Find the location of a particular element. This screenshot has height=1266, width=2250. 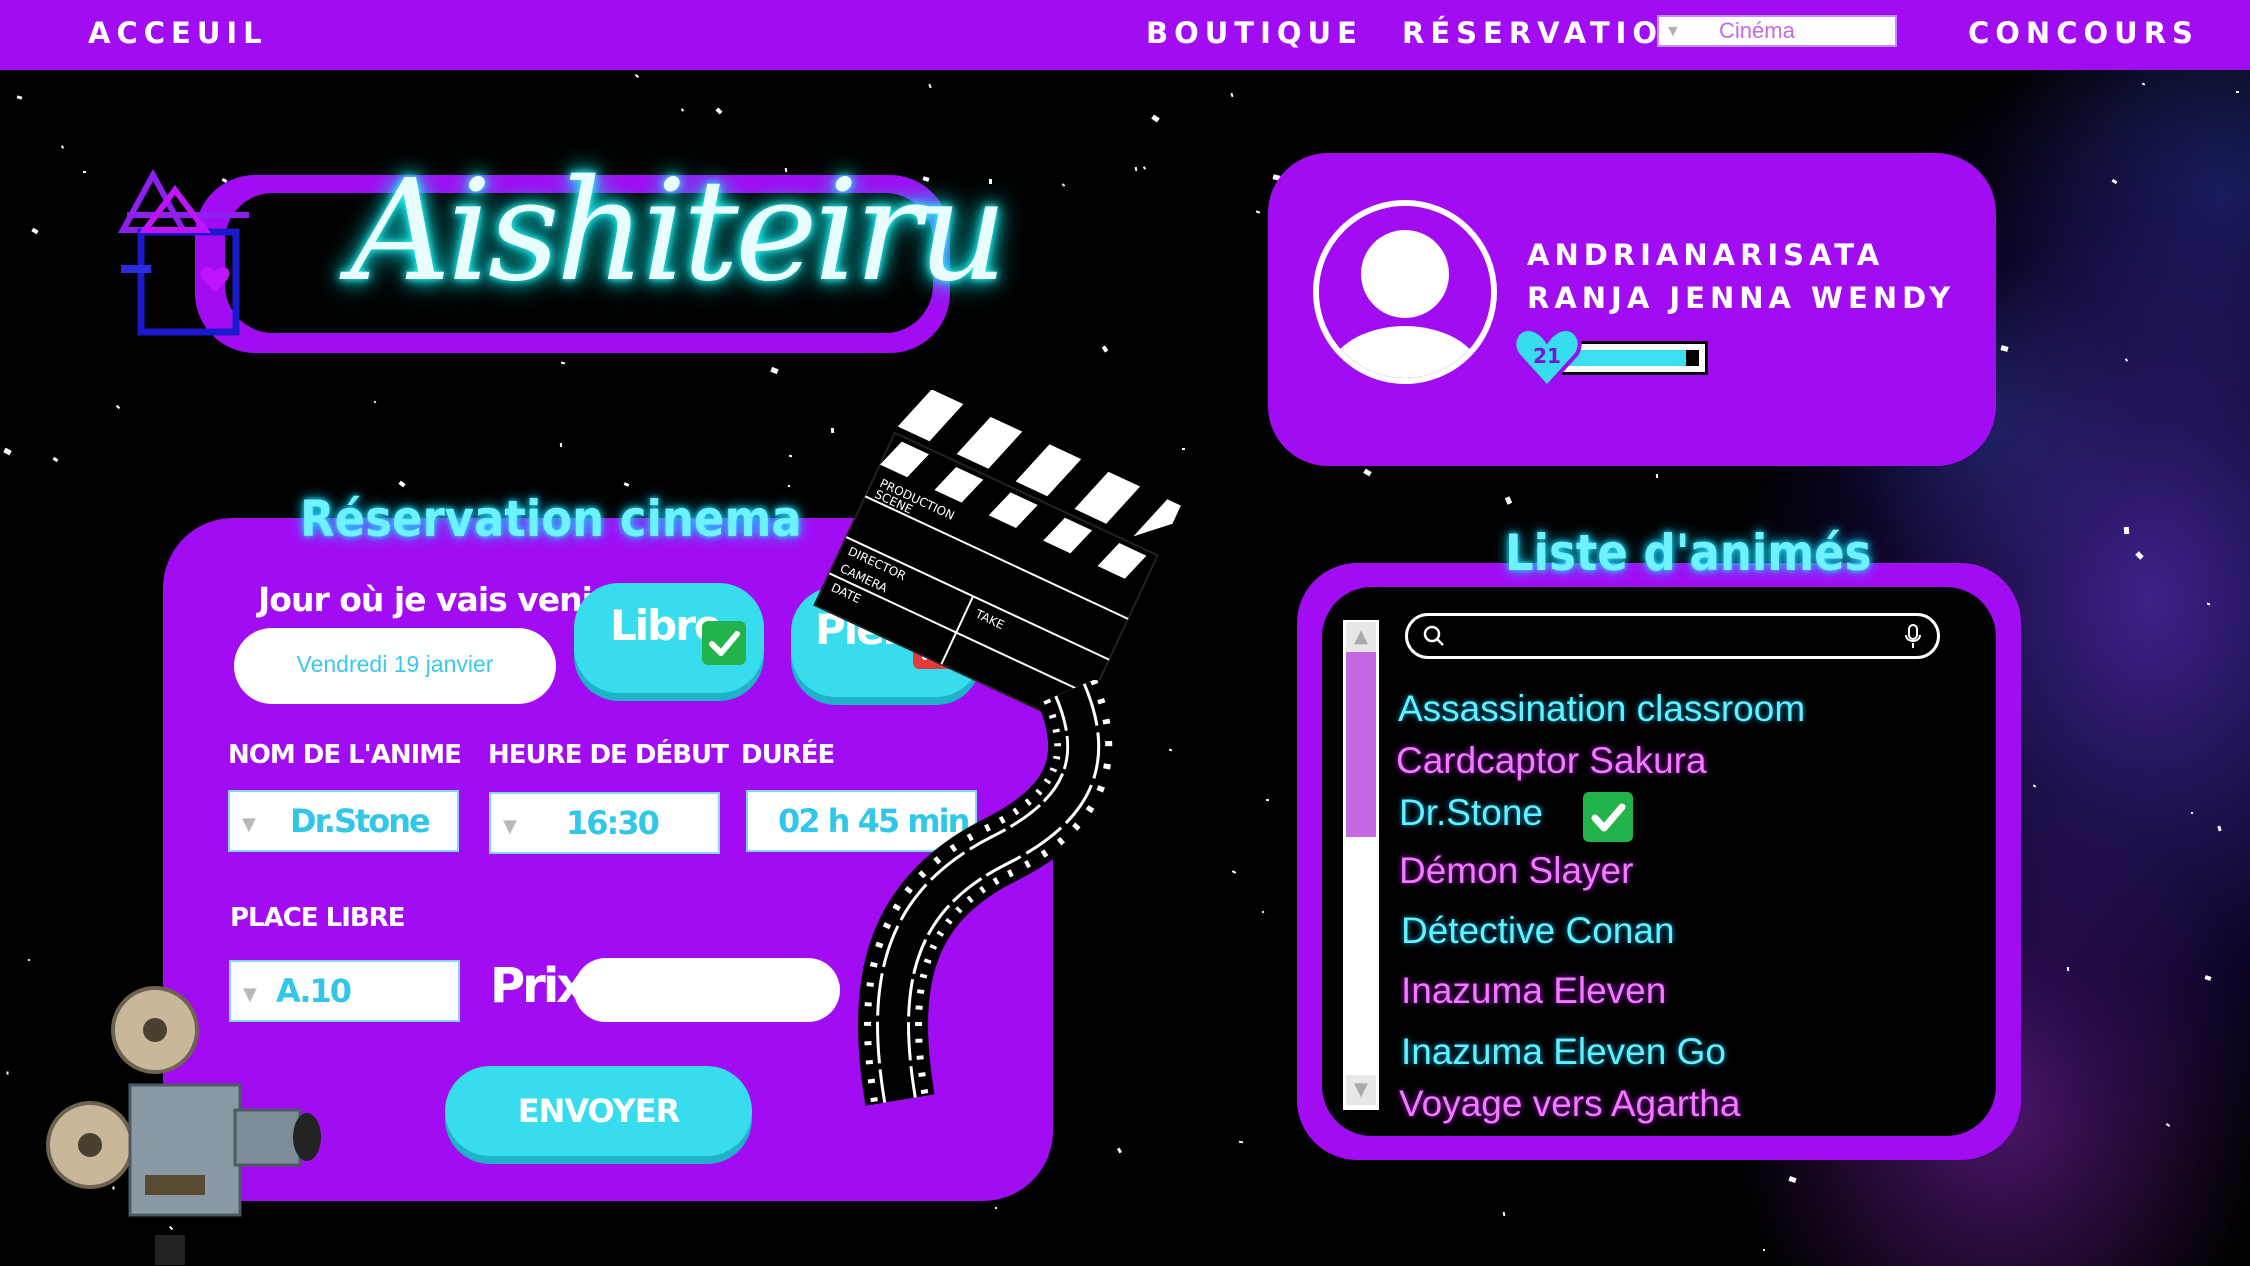

start-time-value: 16:30 is located at coordinates (613, 823).